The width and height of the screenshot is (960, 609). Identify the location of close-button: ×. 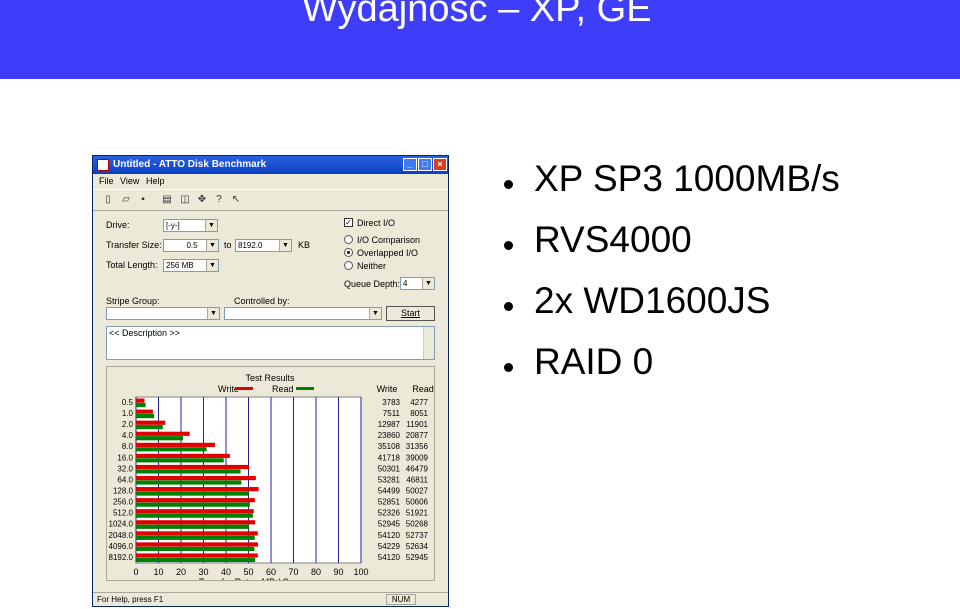
(440, 164).